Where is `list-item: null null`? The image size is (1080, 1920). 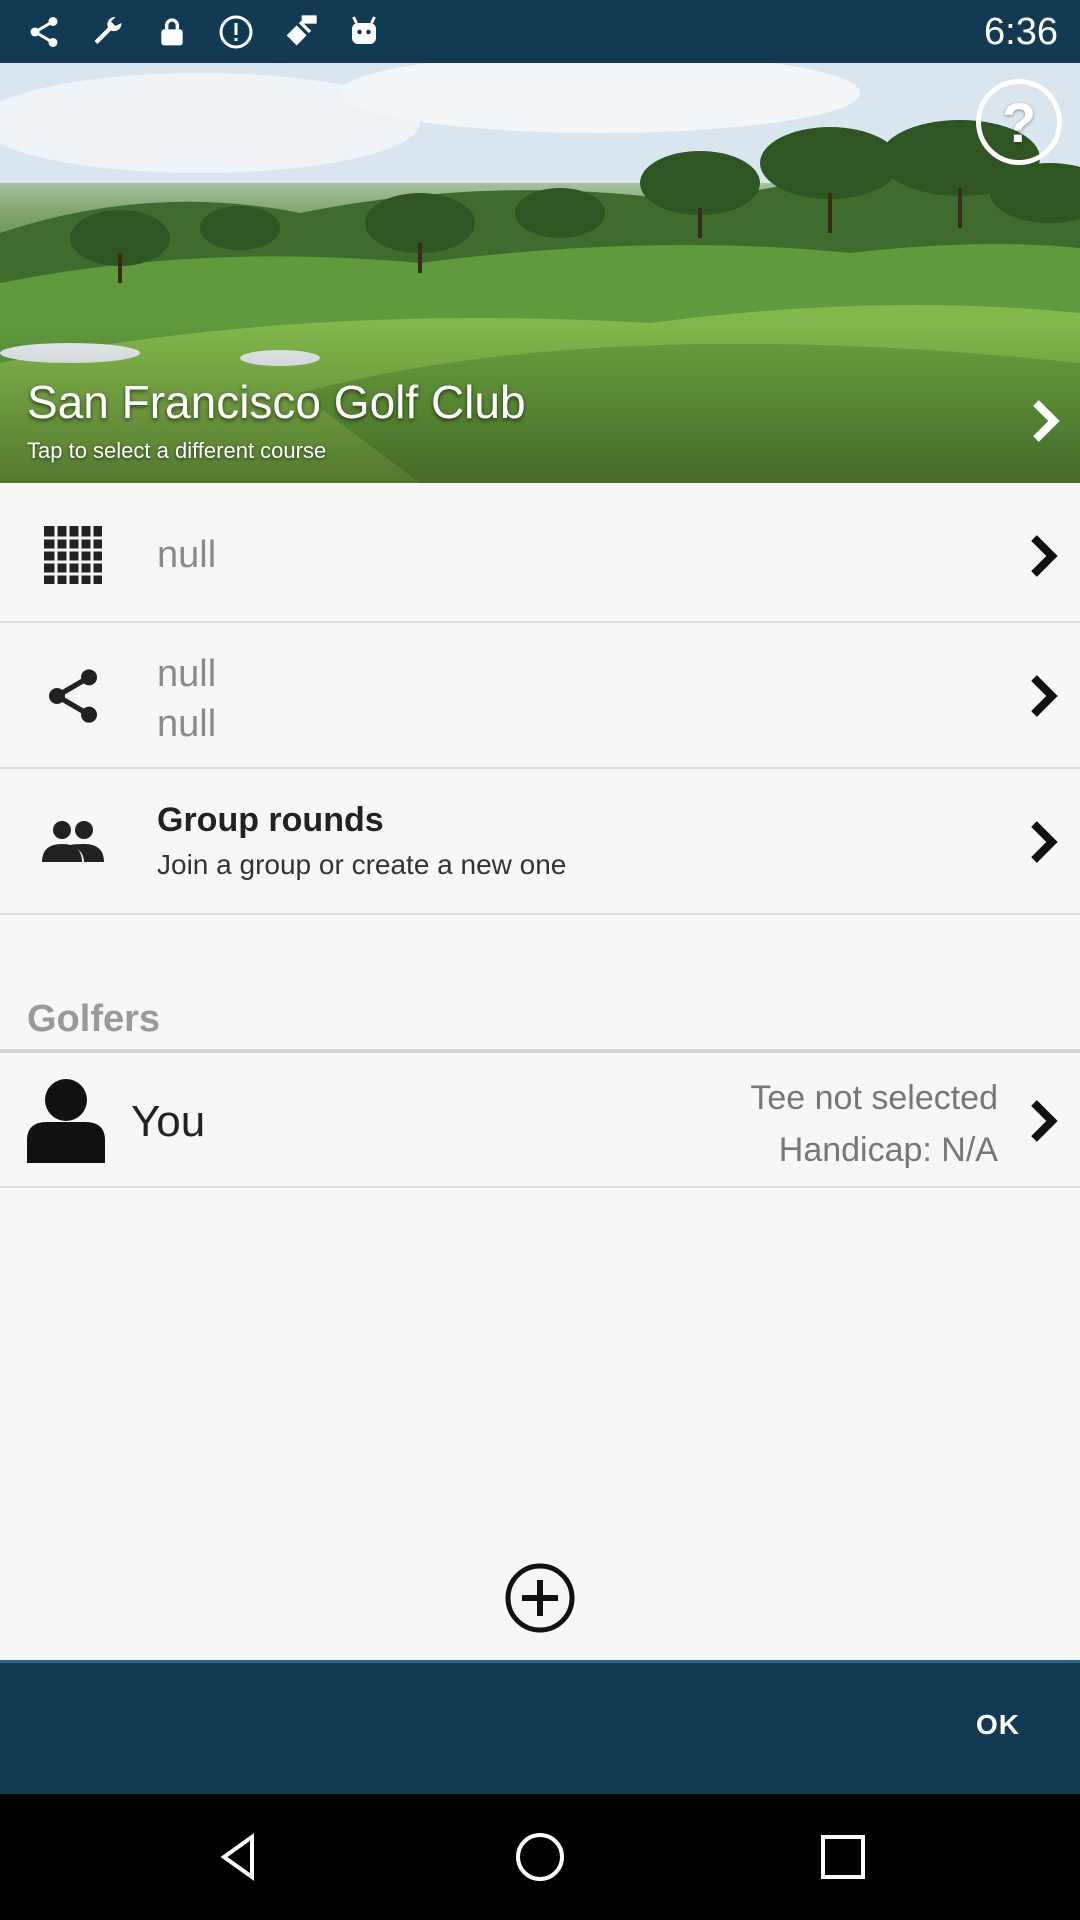
list-item: null null is located at coordinates (540, 696).